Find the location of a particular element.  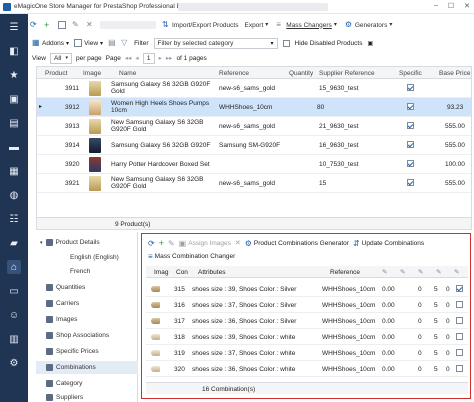

delete-button: ✕ is located at coordinates (90, 25).